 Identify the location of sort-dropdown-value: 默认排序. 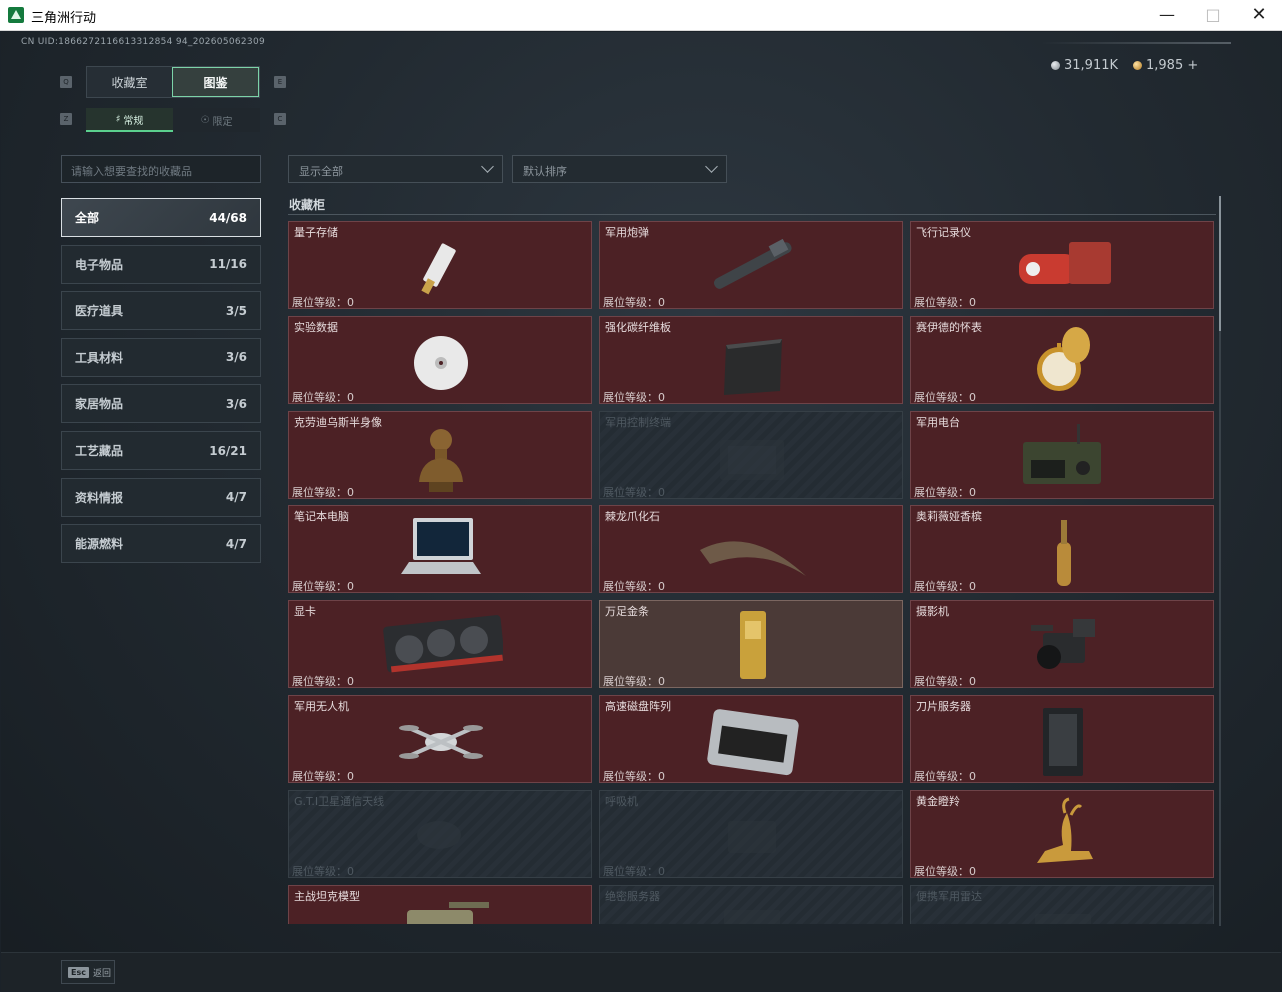
(545, 171).